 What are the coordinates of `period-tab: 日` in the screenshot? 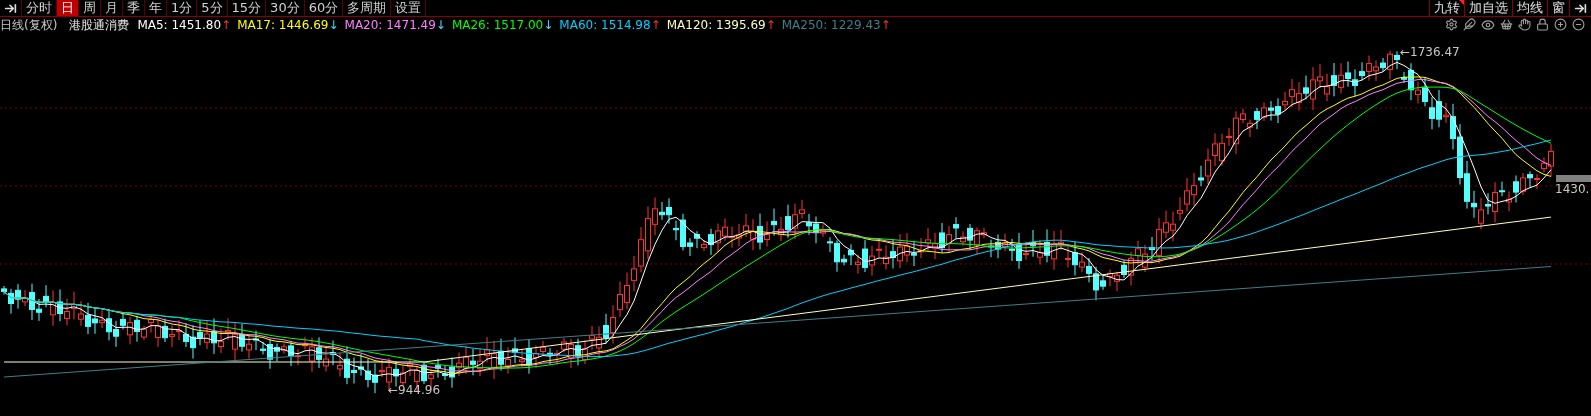 It's located at (68, 8).